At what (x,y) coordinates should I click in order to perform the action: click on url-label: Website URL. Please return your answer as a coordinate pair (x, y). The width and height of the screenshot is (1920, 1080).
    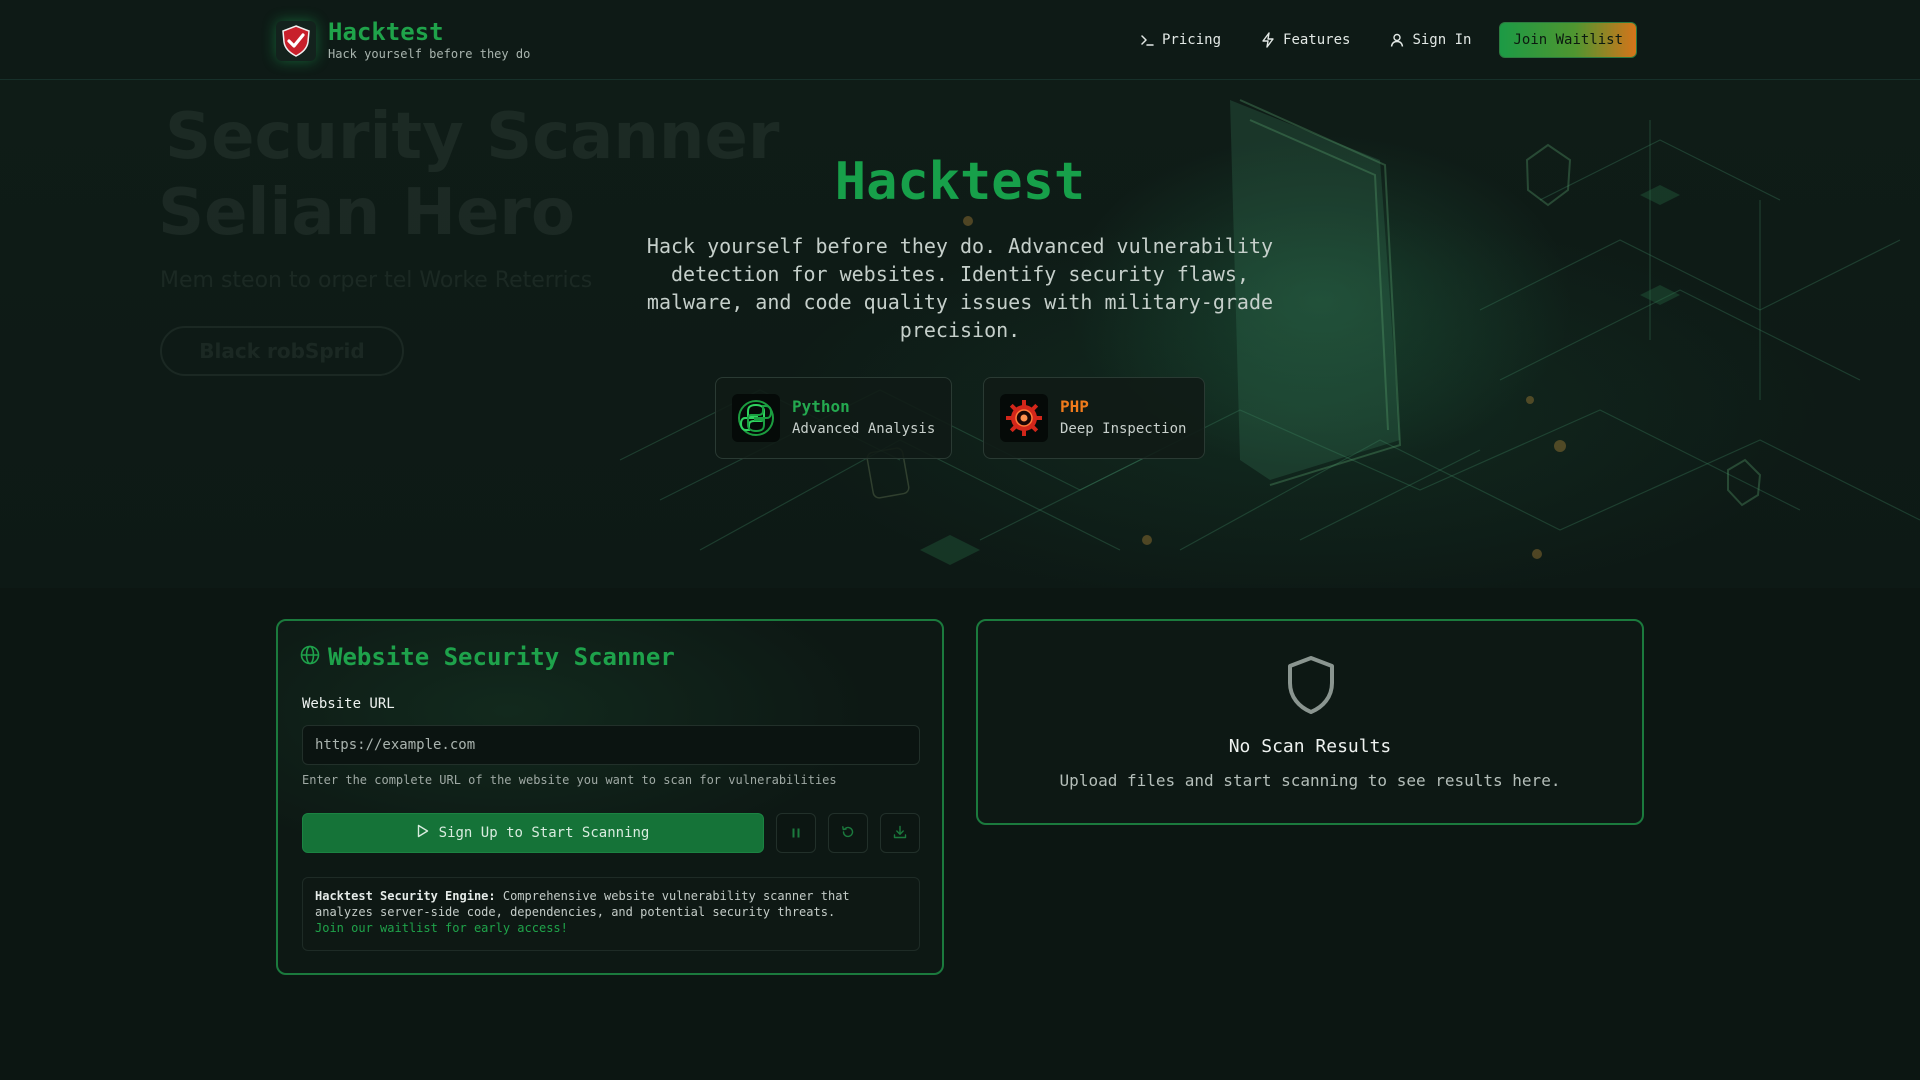
    Looking at the image, I should click on (348, 704).